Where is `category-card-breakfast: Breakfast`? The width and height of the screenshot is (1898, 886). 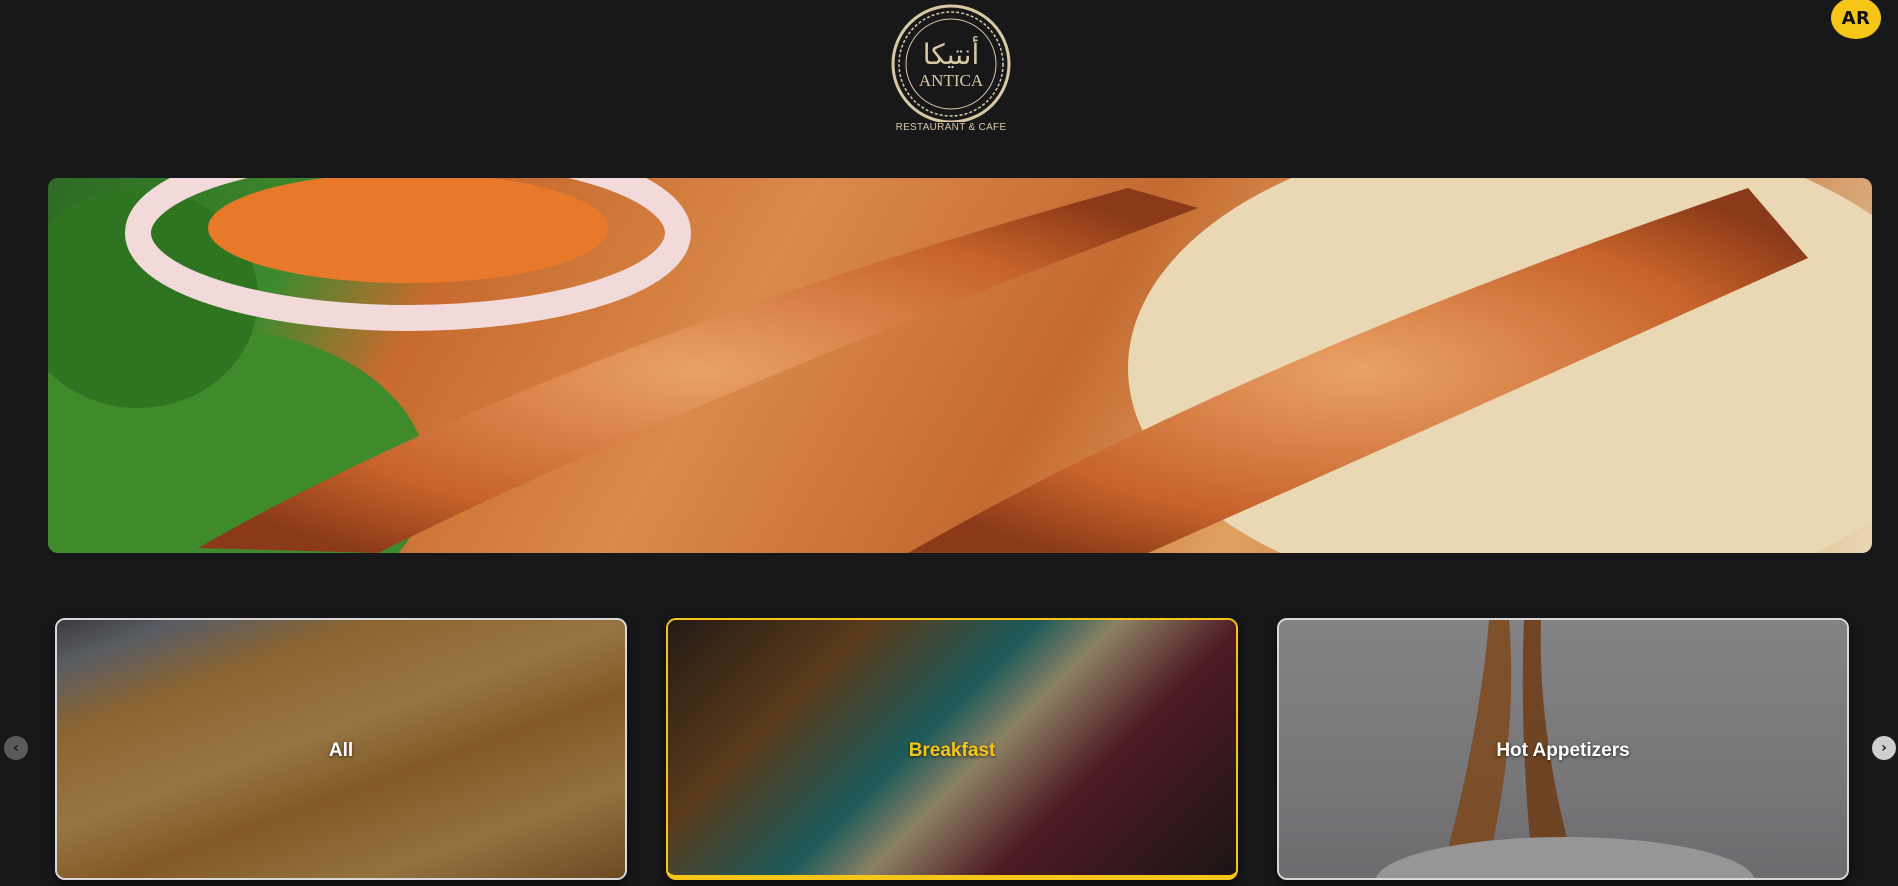
category-card-breakfast: Breakfast is located at coordinates (952, 749).